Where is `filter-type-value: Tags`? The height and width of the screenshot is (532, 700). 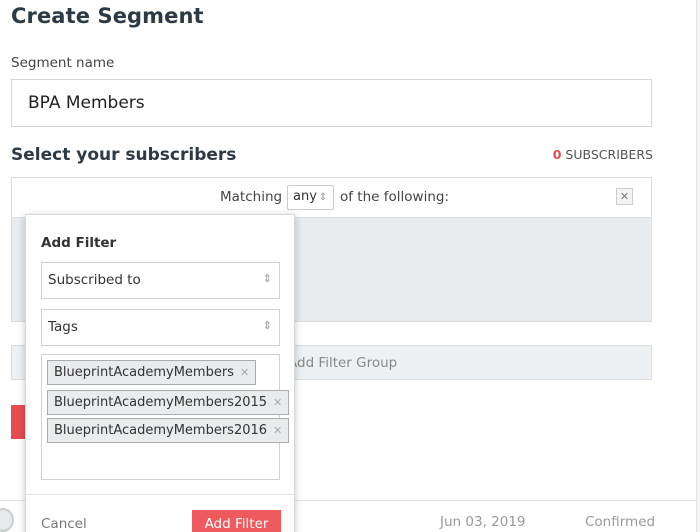
filter-type-value: Tags is located at coordinates (63, 327).